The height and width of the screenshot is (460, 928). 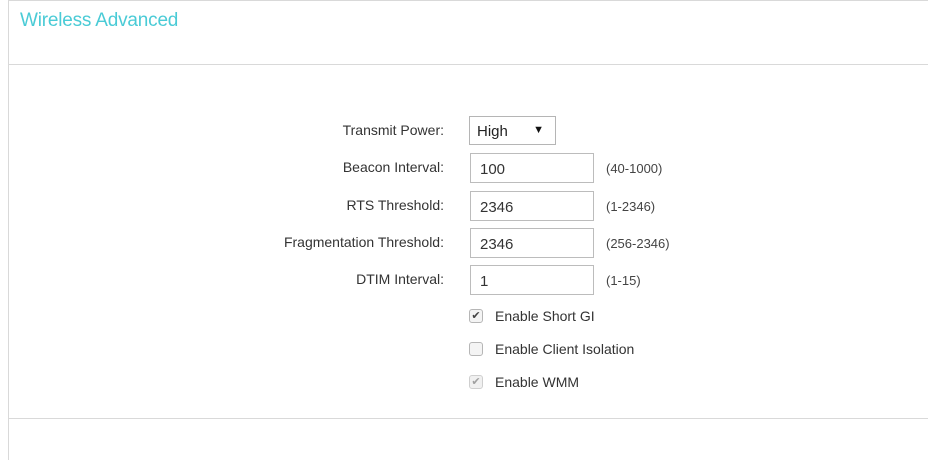 What do you see at coordinates (512, 130) in the screenshot?
I see `transmit-power-select: High ▼` at bounding box center [512, 130].